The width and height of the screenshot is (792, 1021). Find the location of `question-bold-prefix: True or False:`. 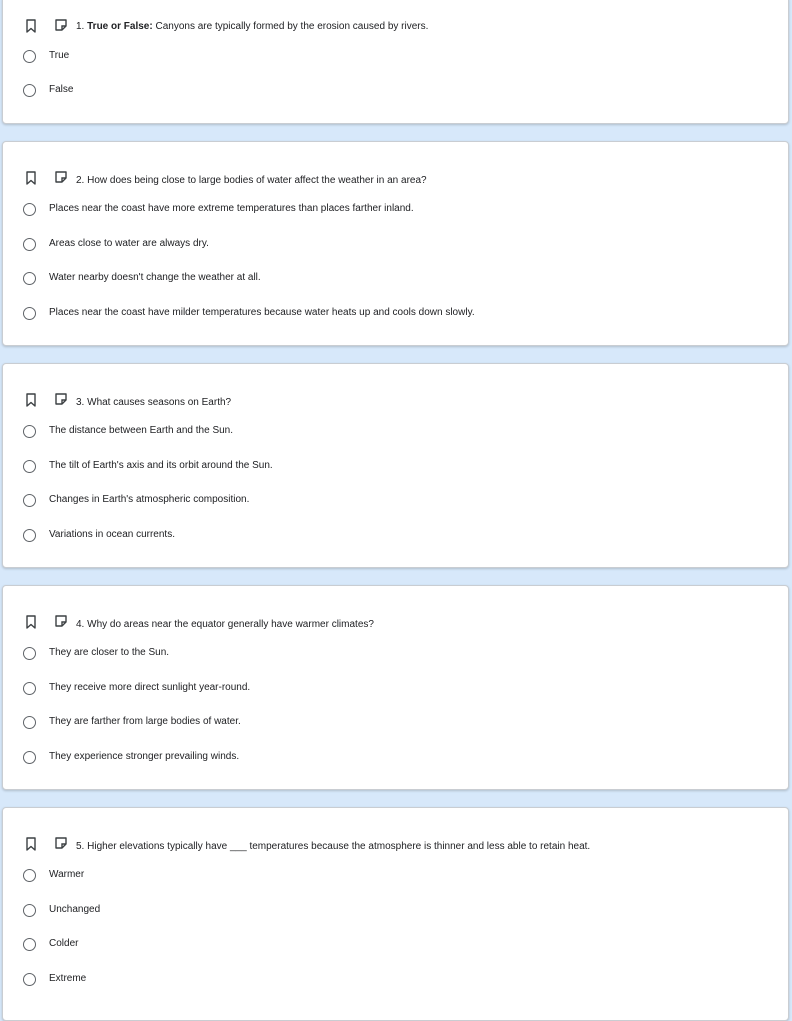

question-bold-prefix: True or False: is located at coordinates (120, 26).